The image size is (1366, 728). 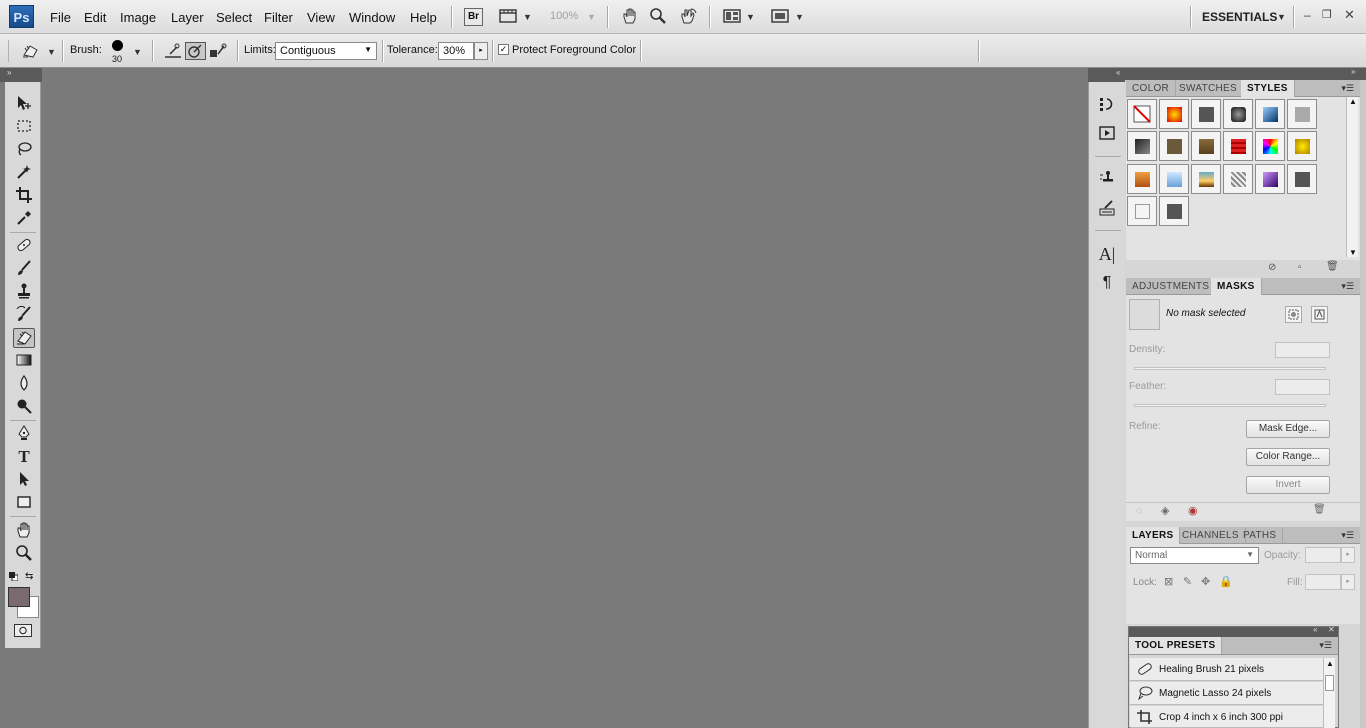 I want to click on background-eraser-tool-icon, so click(x=24, y=338).